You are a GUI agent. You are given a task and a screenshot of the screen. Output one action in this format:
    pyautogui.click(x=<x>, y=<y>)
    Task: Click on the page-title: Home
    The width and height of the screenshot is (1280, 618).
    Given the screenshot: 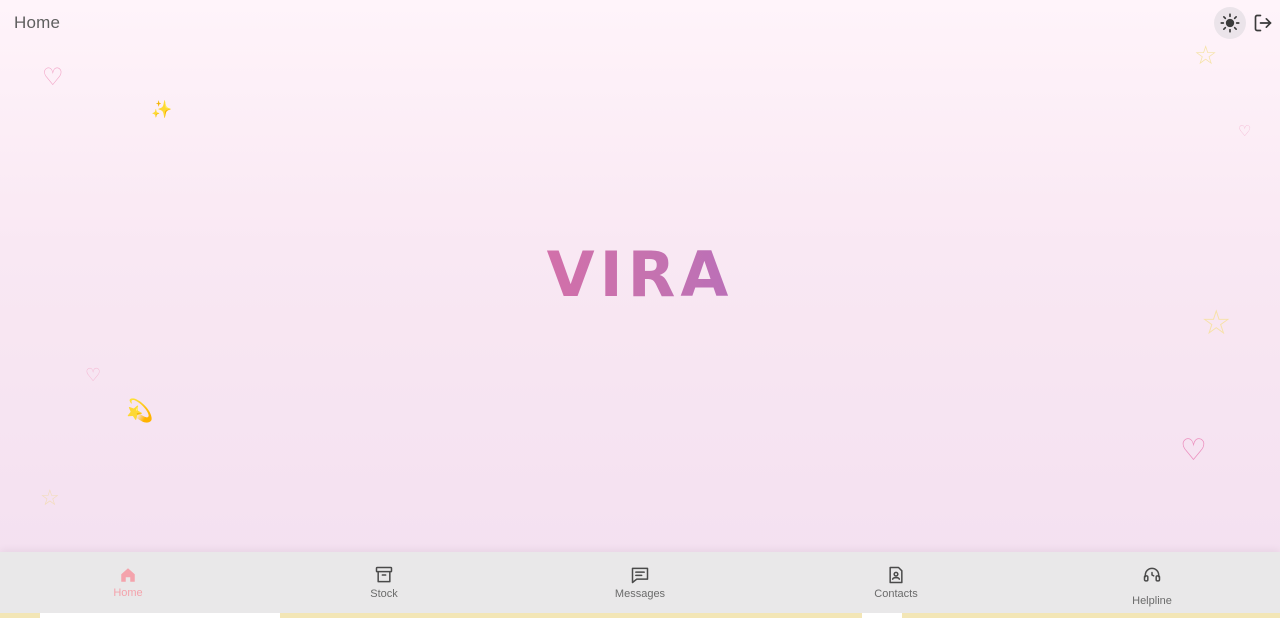 What is the action you would take?
    pyautogui.click(x=37, y=22)
    